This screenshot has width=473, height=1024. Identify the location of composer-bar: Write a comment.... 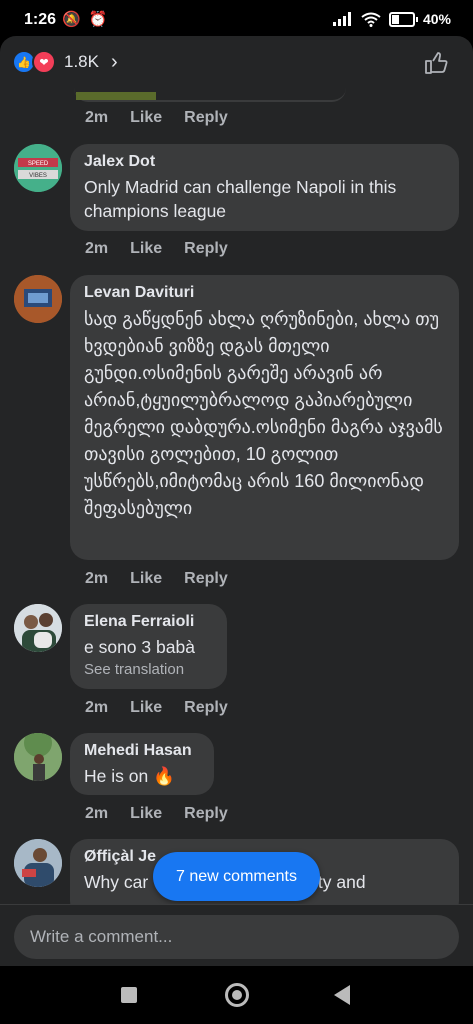
(236, 935).